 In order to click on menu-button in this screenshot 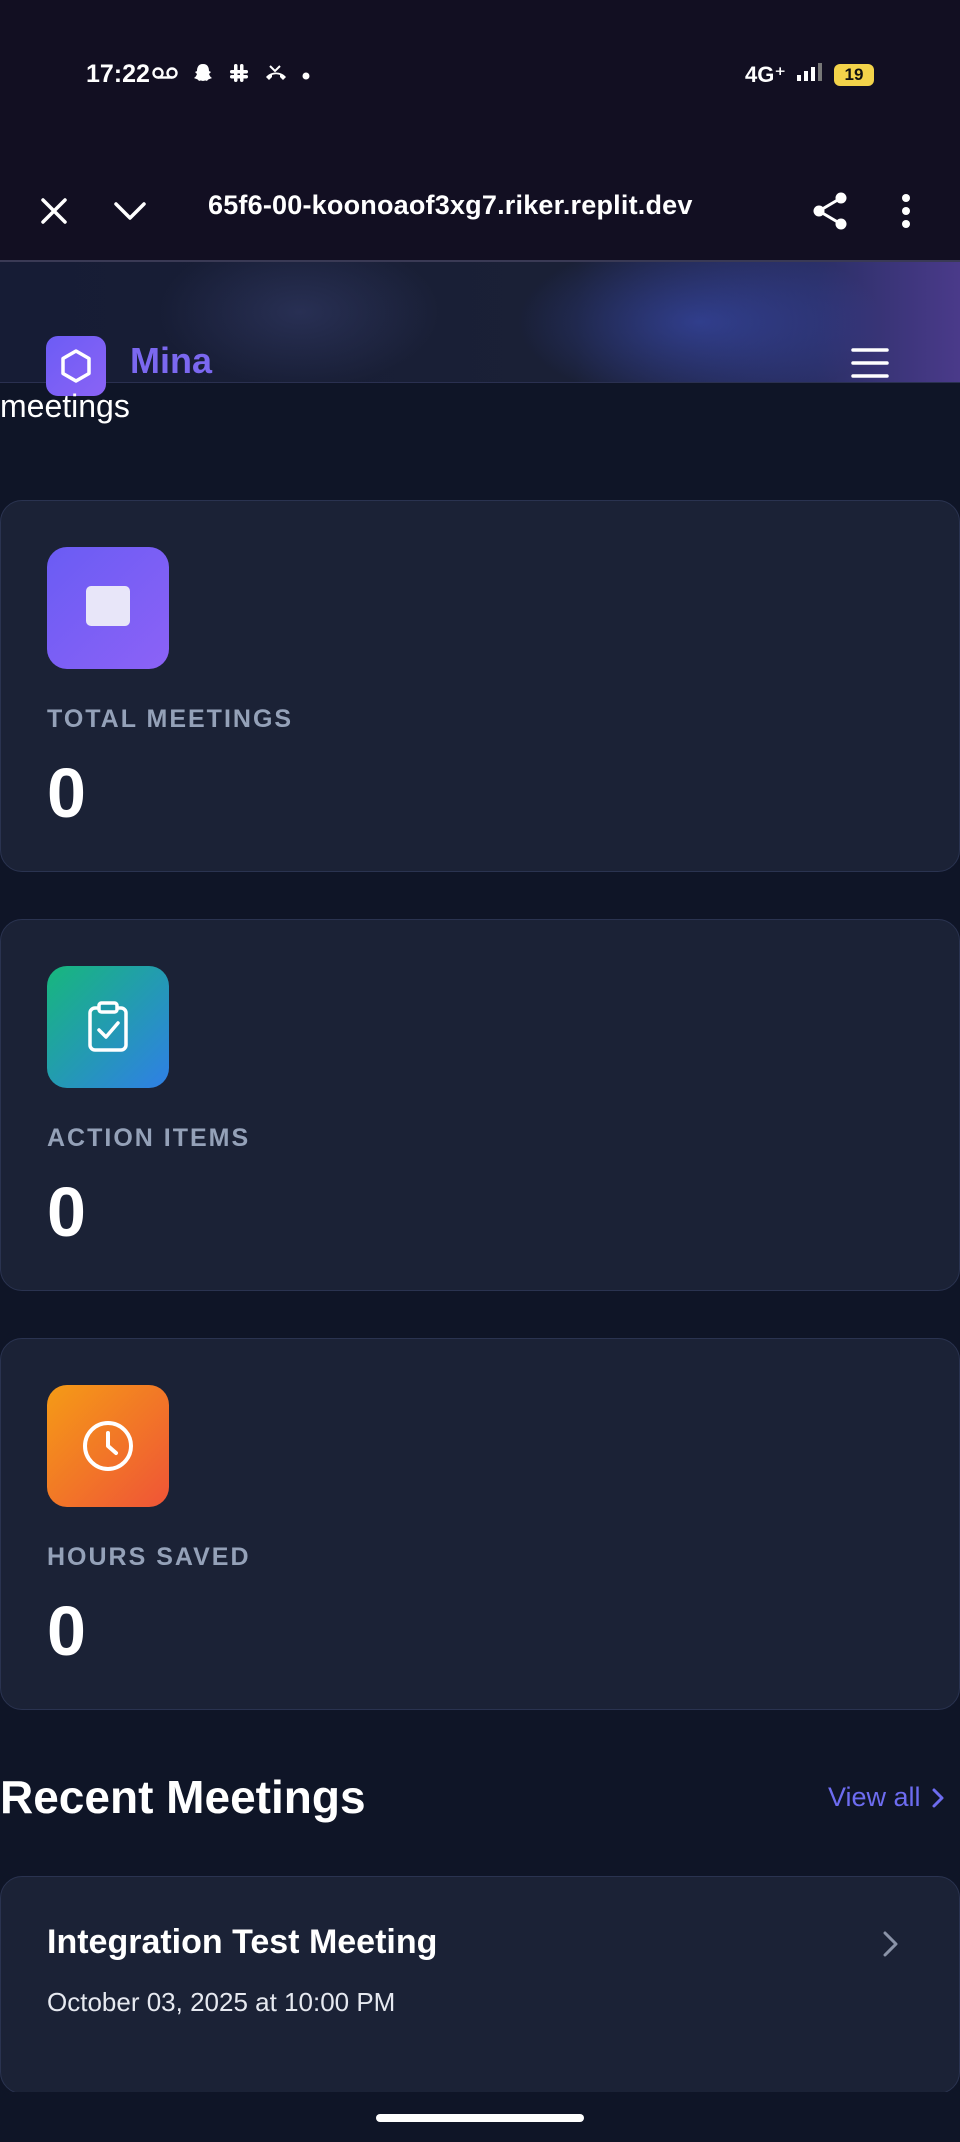, I will do `click(875, 366)`.